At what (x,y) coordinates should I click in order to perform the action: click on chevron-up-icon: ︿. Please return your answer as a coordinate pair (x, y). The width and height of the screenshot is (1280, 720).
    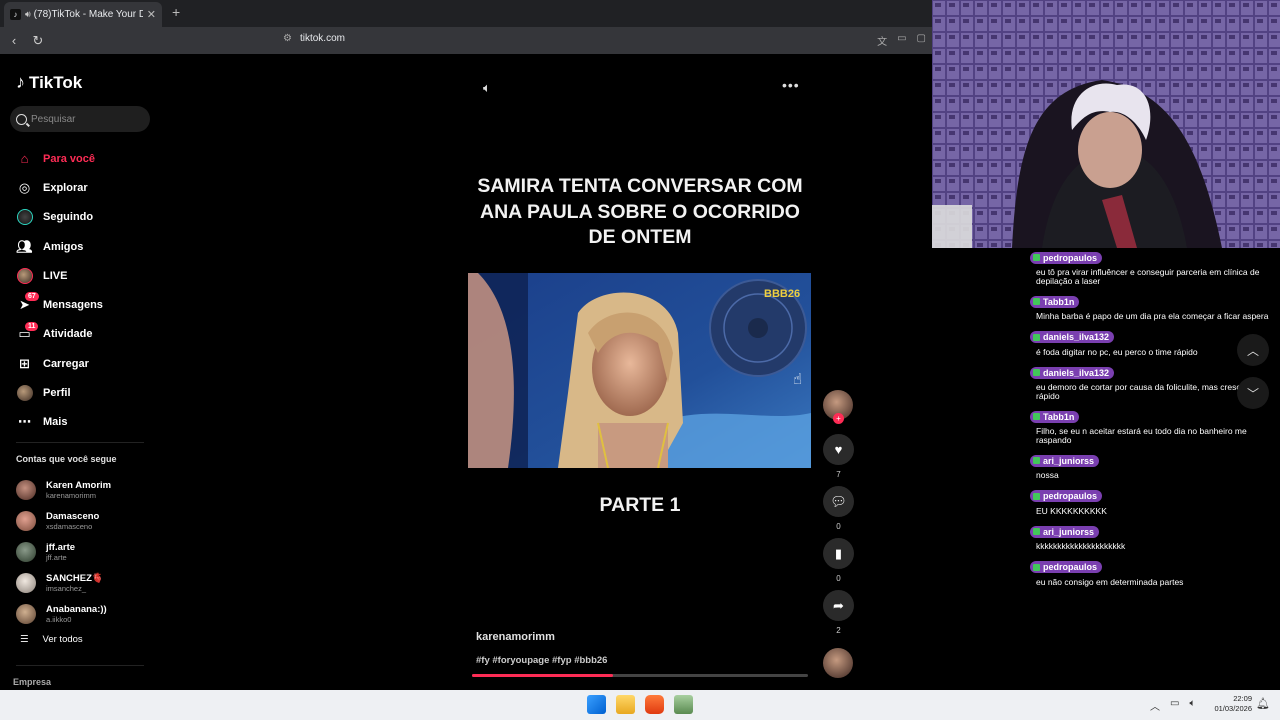
    Looking at the image, I should click on (1252, 350).